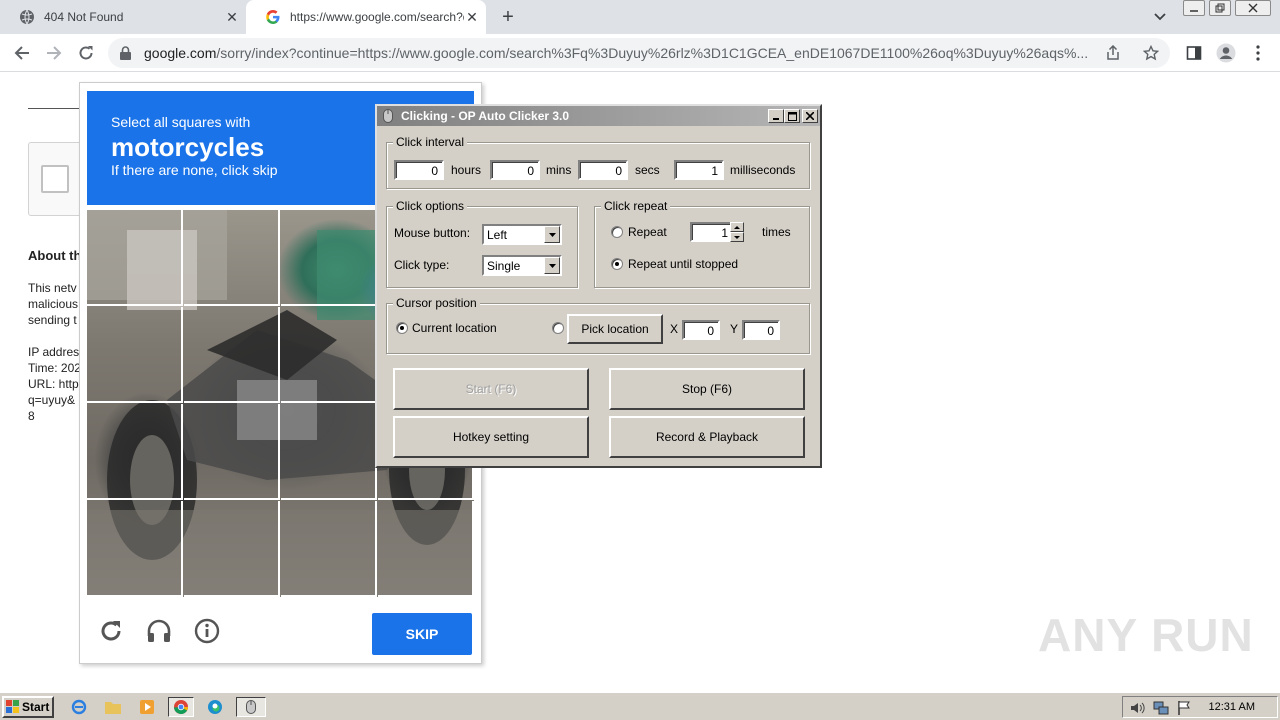 The height and width of the screenshot is (720, 1280). What do you see at coordinates (27, 17) in the screenshot?
I see `globe-icon` at bounding box center [27, 17].